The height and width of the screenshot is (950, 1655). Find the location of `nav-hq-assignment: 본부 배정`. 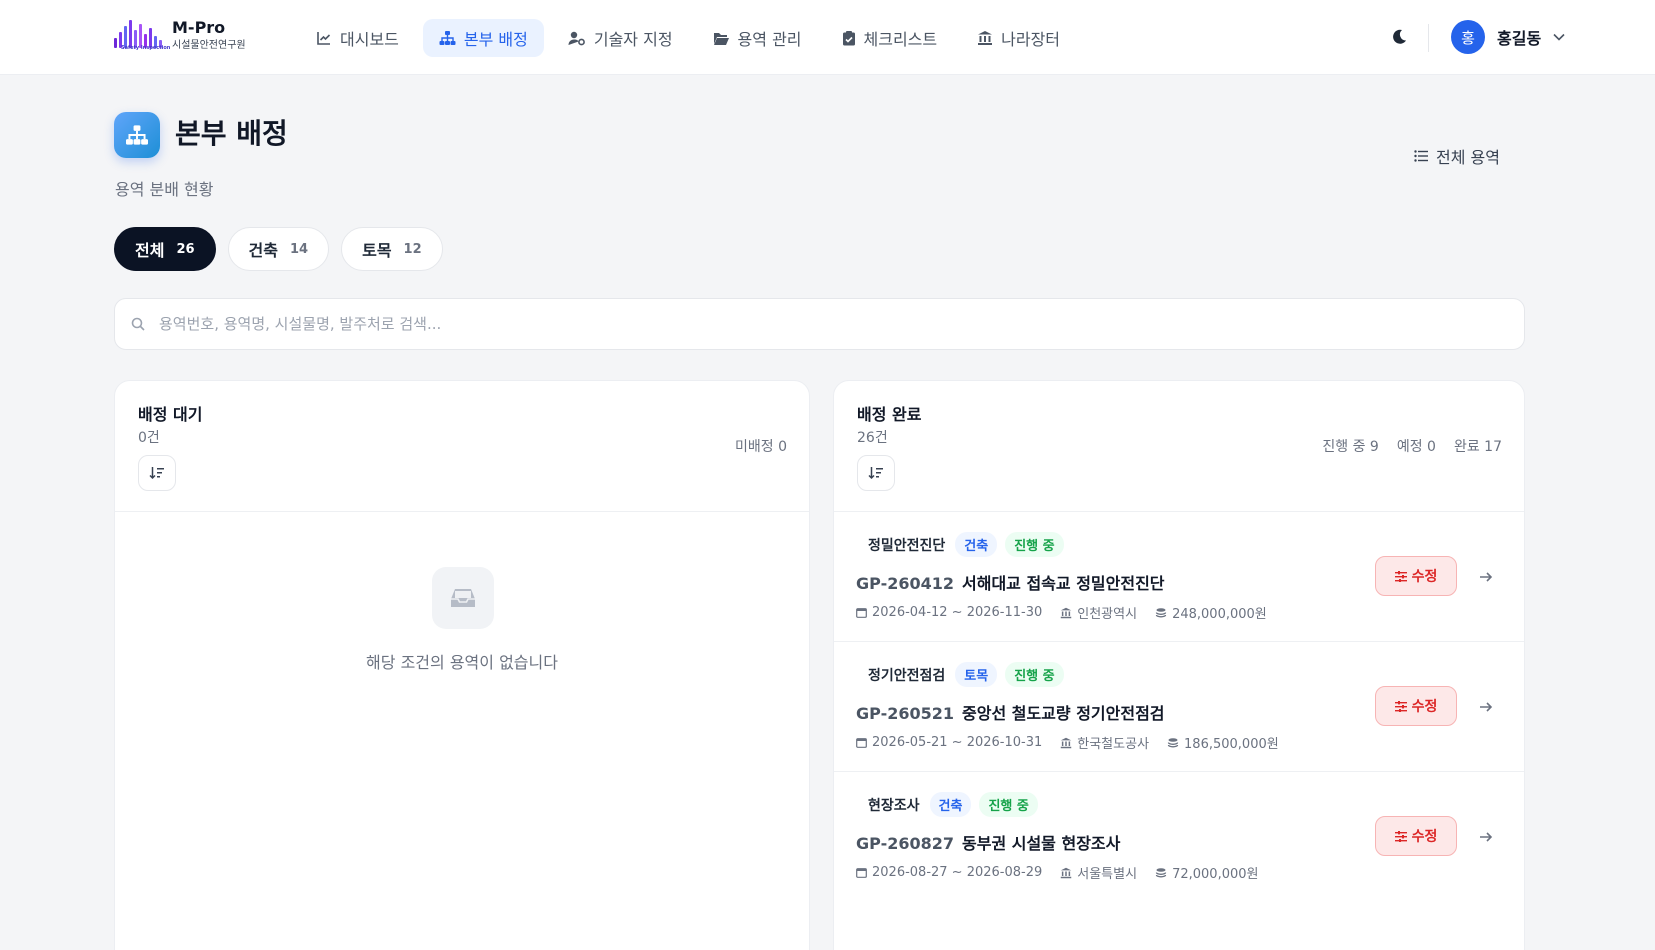

nav-hq-assignment: 본부 배정 is located at coordinates (483, 38).